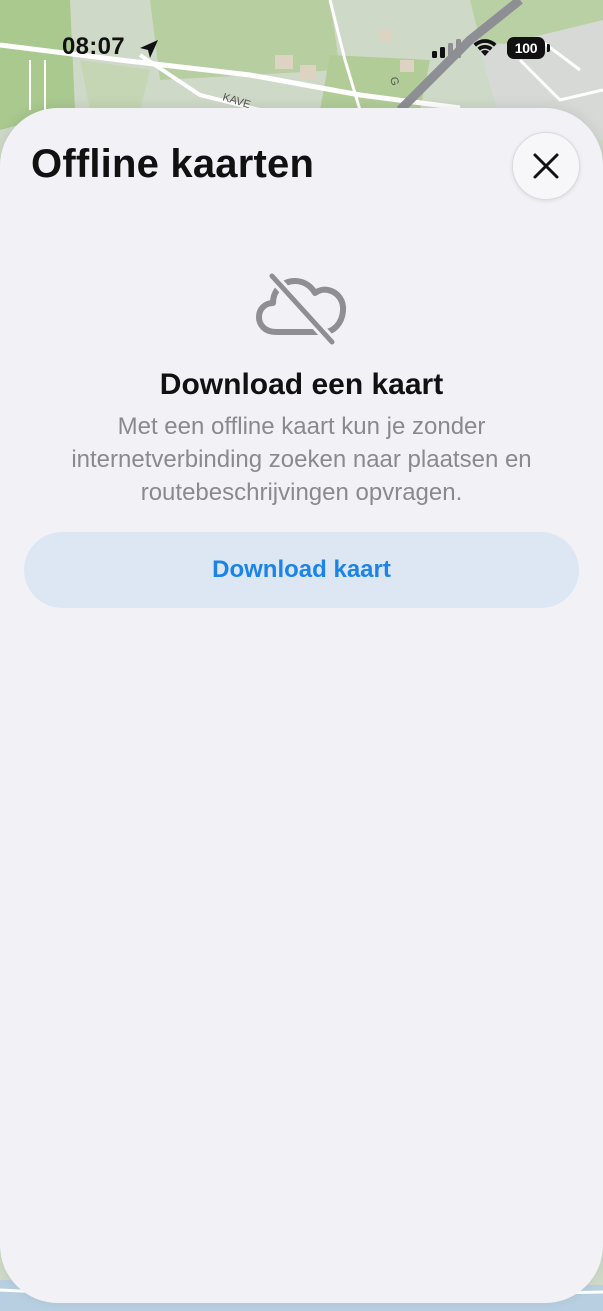 The image size is (603, 1311). Describe the element at coordinates (173, 164) in the screenshot. I see `sheet-title: Offline kaarten` at that location.